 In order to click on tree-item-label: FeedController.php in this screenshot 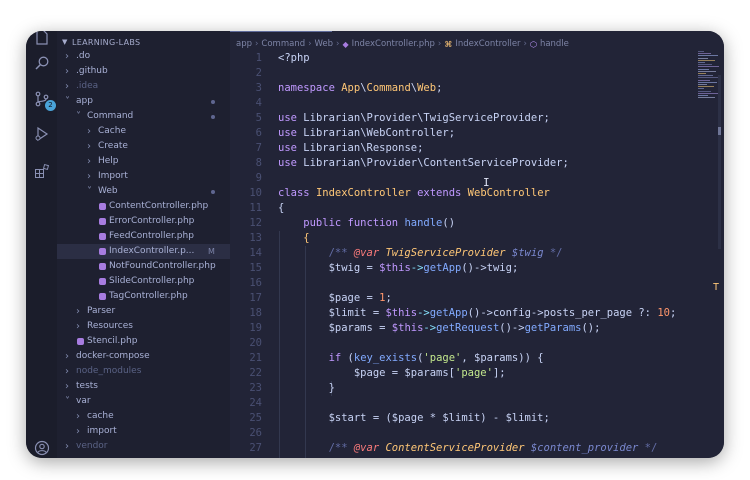, I will do `click(151, 236)`.